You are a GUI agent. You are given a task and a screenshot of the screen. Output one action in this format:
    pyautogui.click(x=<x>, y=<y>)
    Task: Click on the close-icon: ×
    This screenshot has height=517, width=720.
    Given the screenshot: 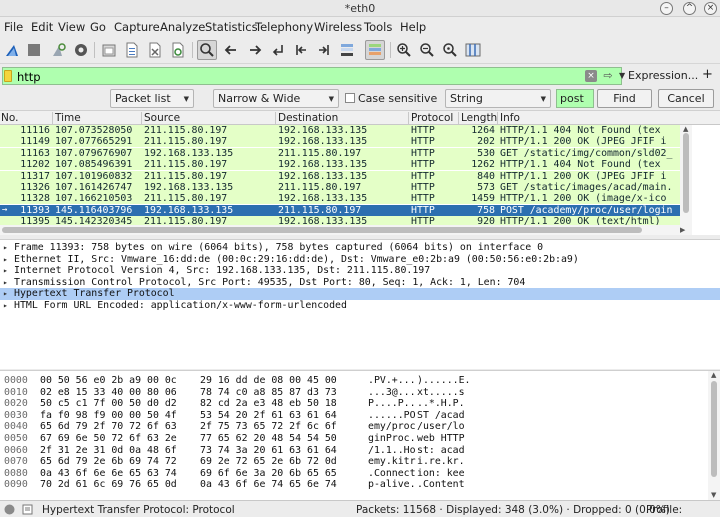 What is the action you would take?
    pyautogui.click(x=710, y=8)
    